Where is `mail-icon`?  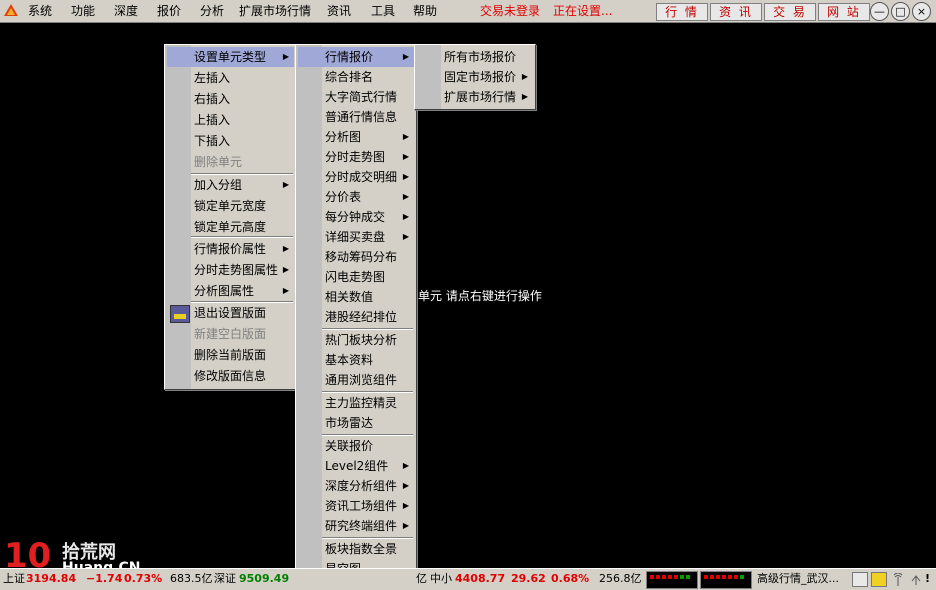 mail-icon is located at coordinates (860, 579).